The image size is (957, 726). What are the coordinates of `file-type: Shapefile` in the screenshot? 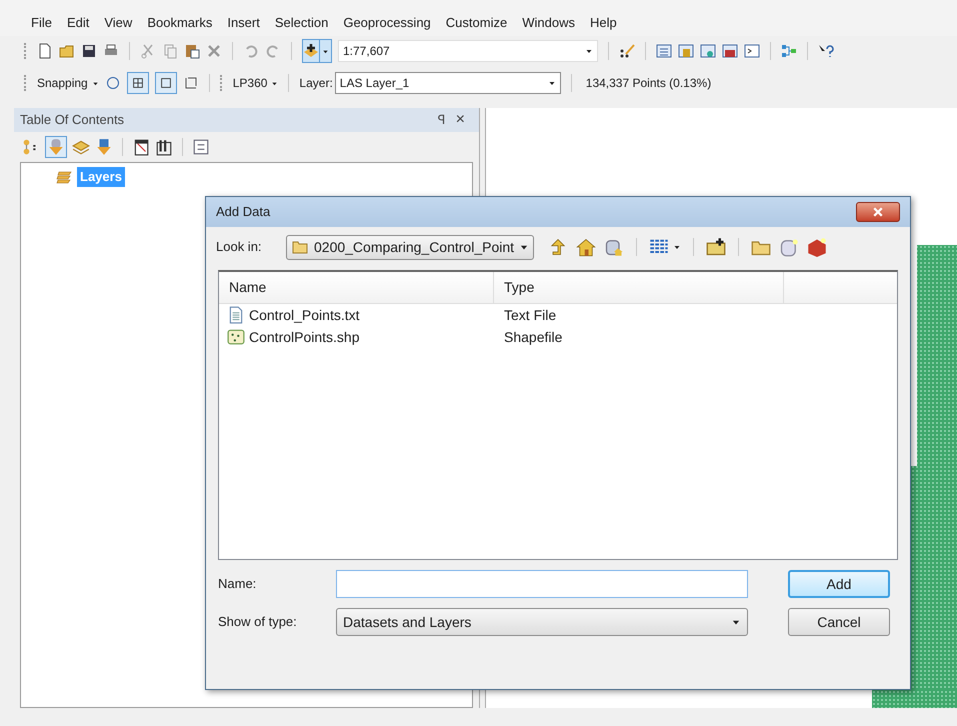 It's located at (533, 337).